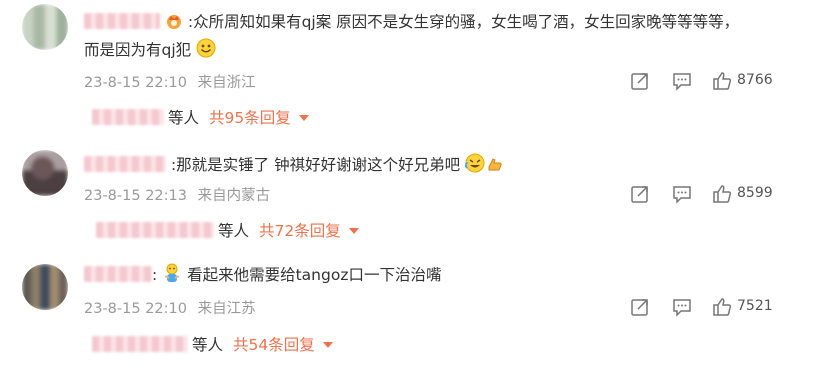 Image resolution: width=829 pixels, height=371 pixels. I want to click on comment-meta: 23-8-15 22:10 来自江苏, so click(170, 307).